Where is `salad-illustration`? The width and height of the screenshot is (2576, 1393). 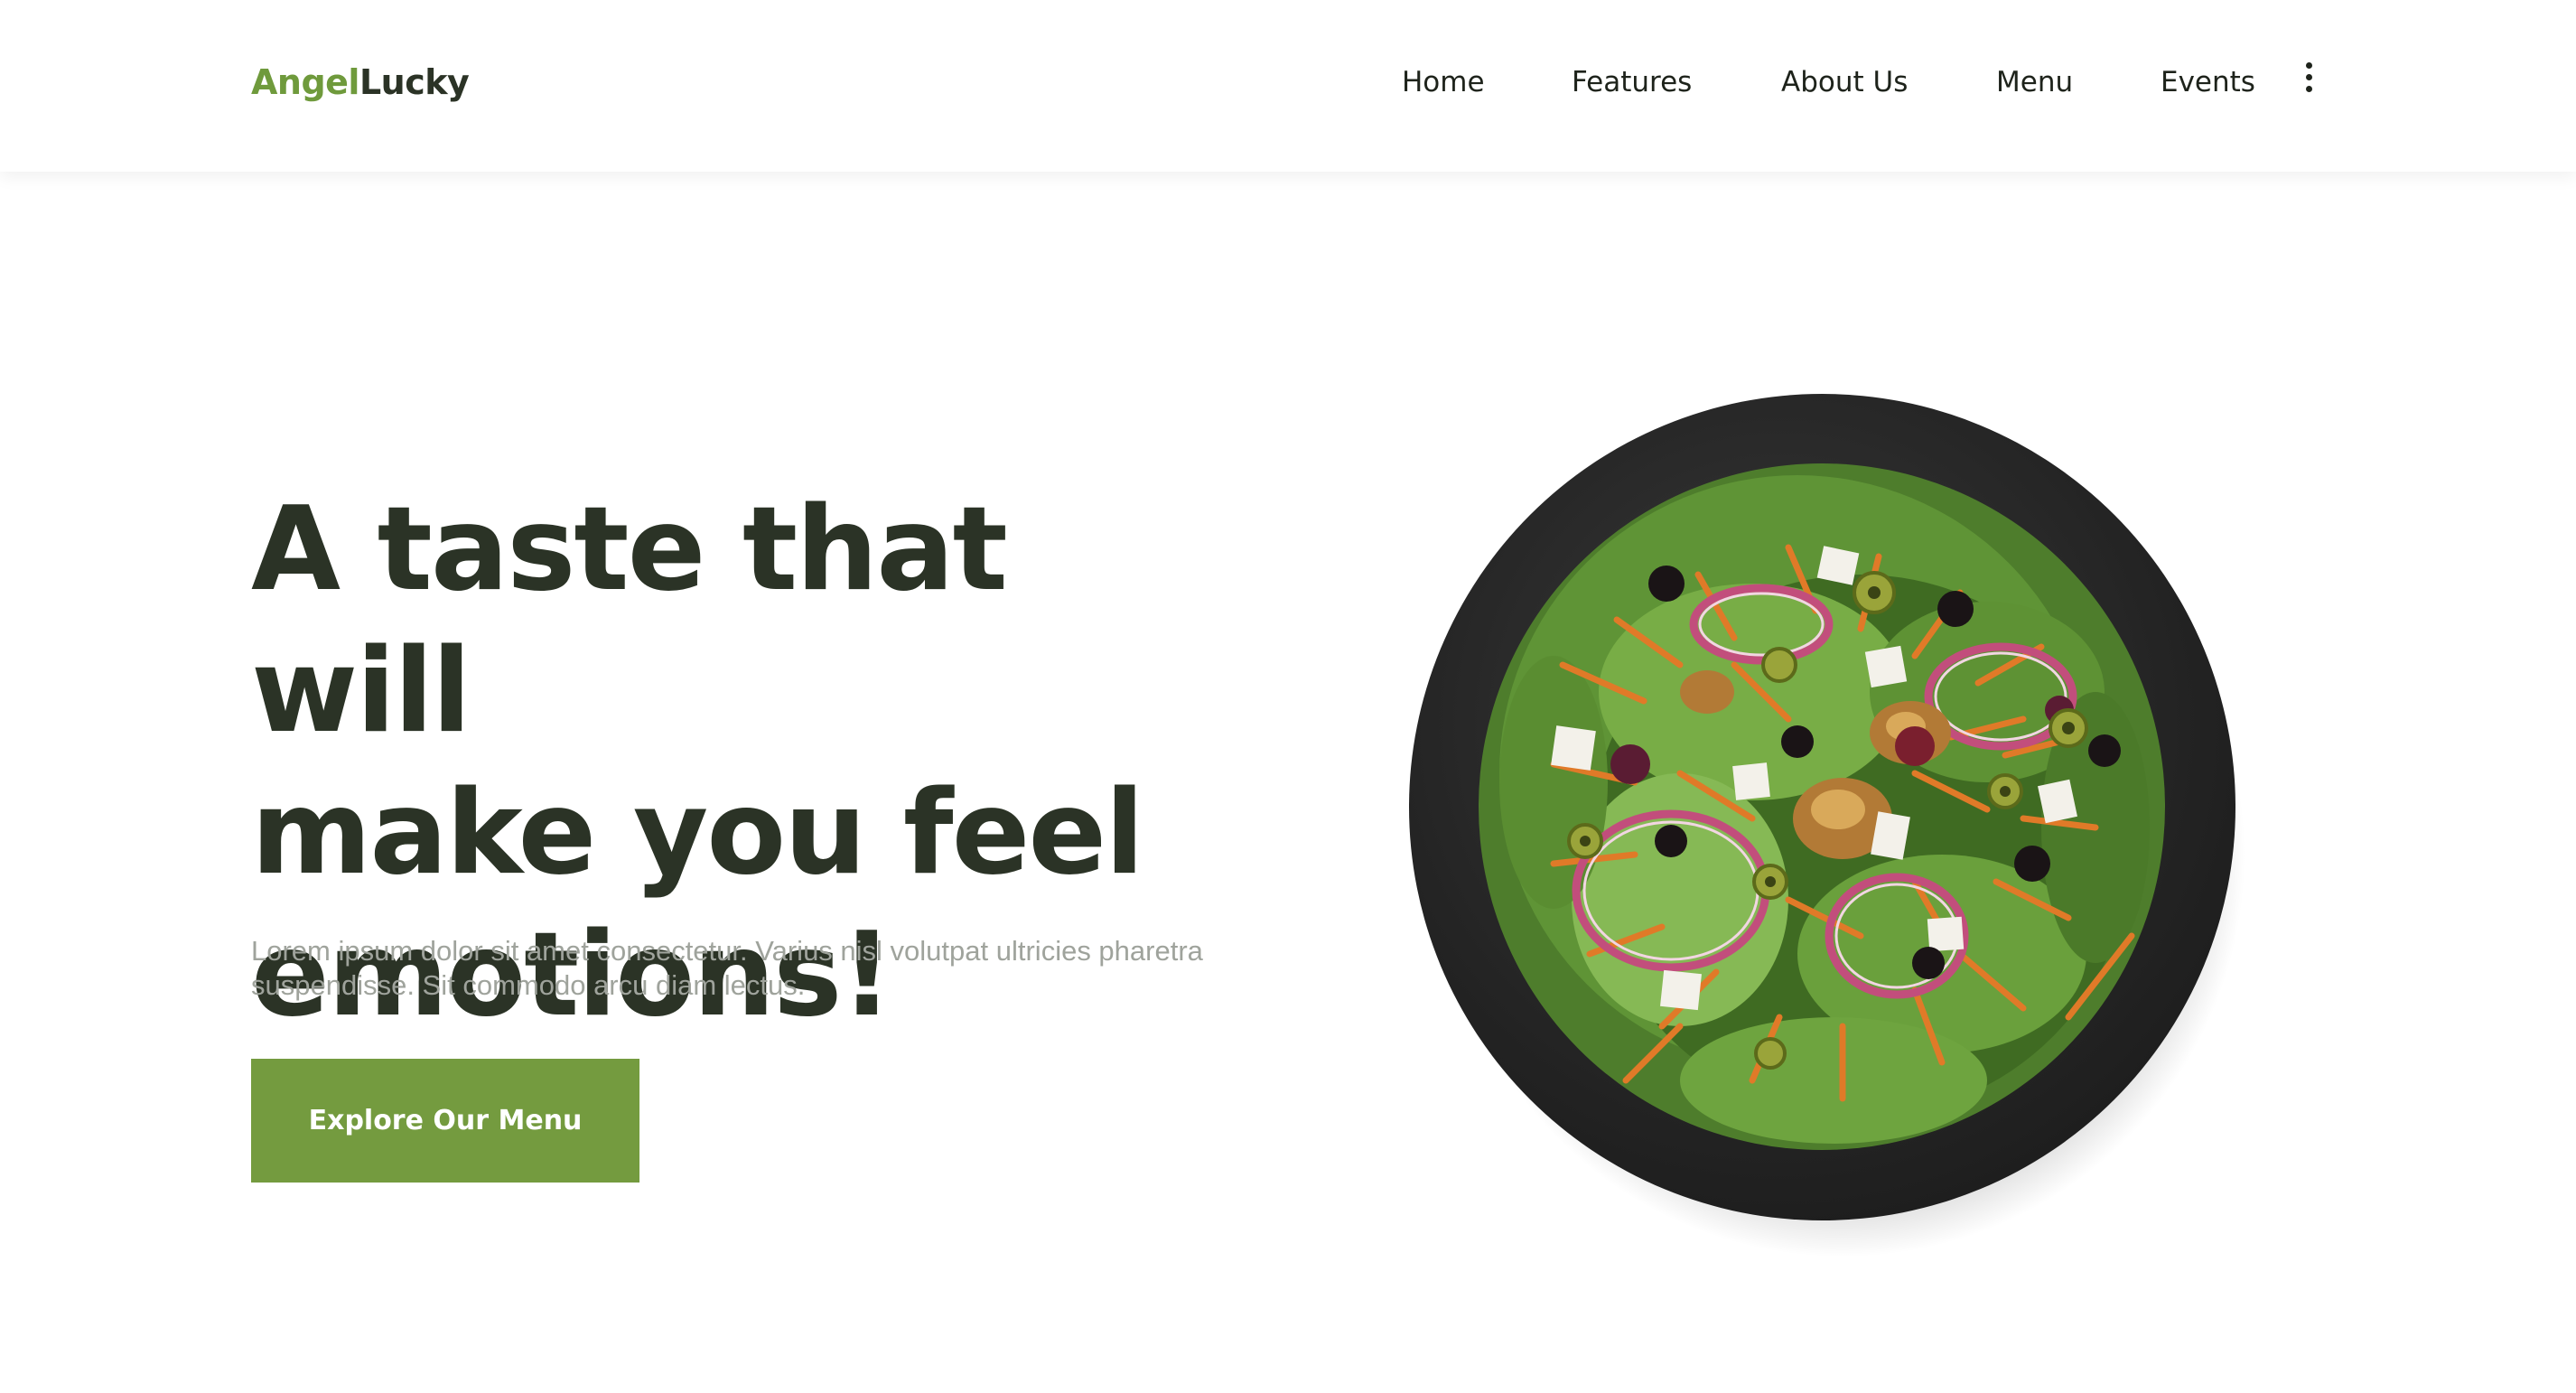 salad-illustration is located at coordinates (1822, 806).